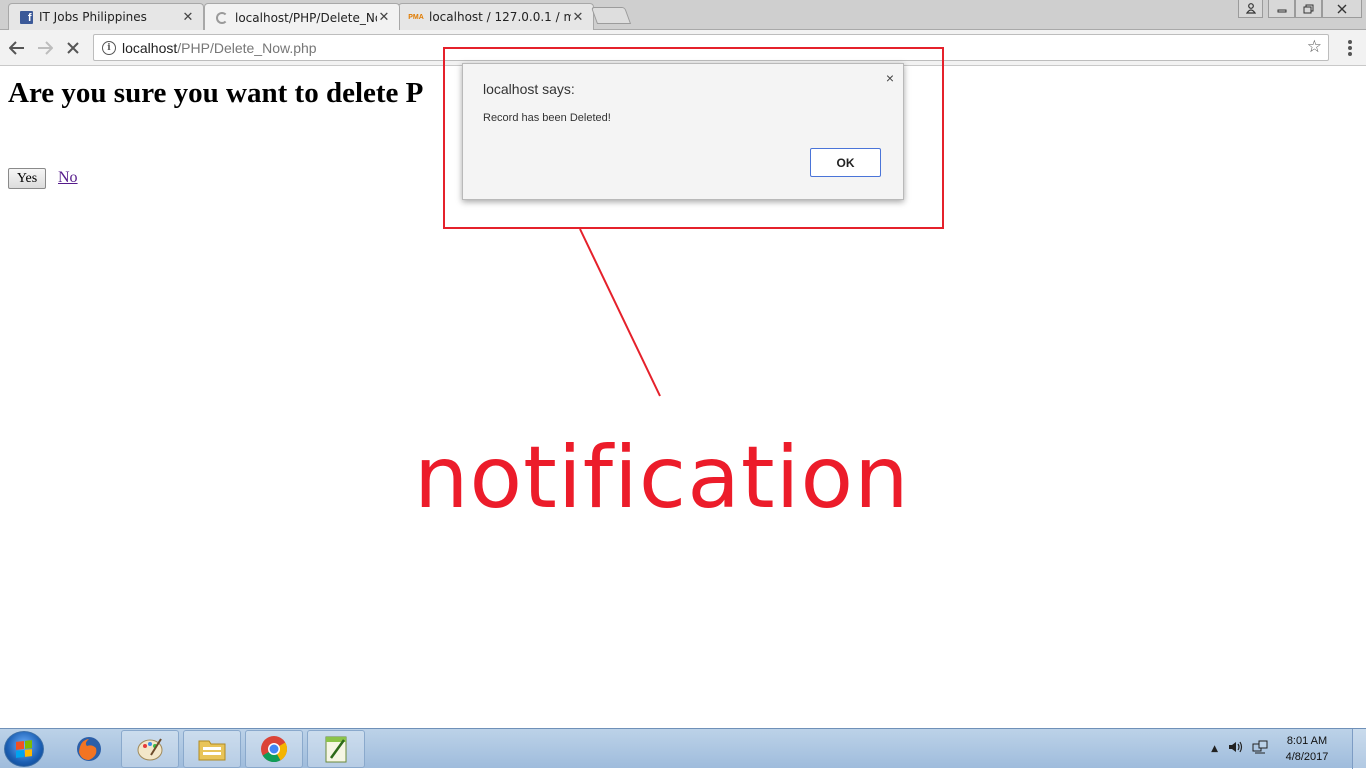 The width and height of the screenshot is (1366, 769). What do you see at coordinates (222, 18) in the screenshot?
I see `loading-spinner-icon` at bounding box center [222, 18].